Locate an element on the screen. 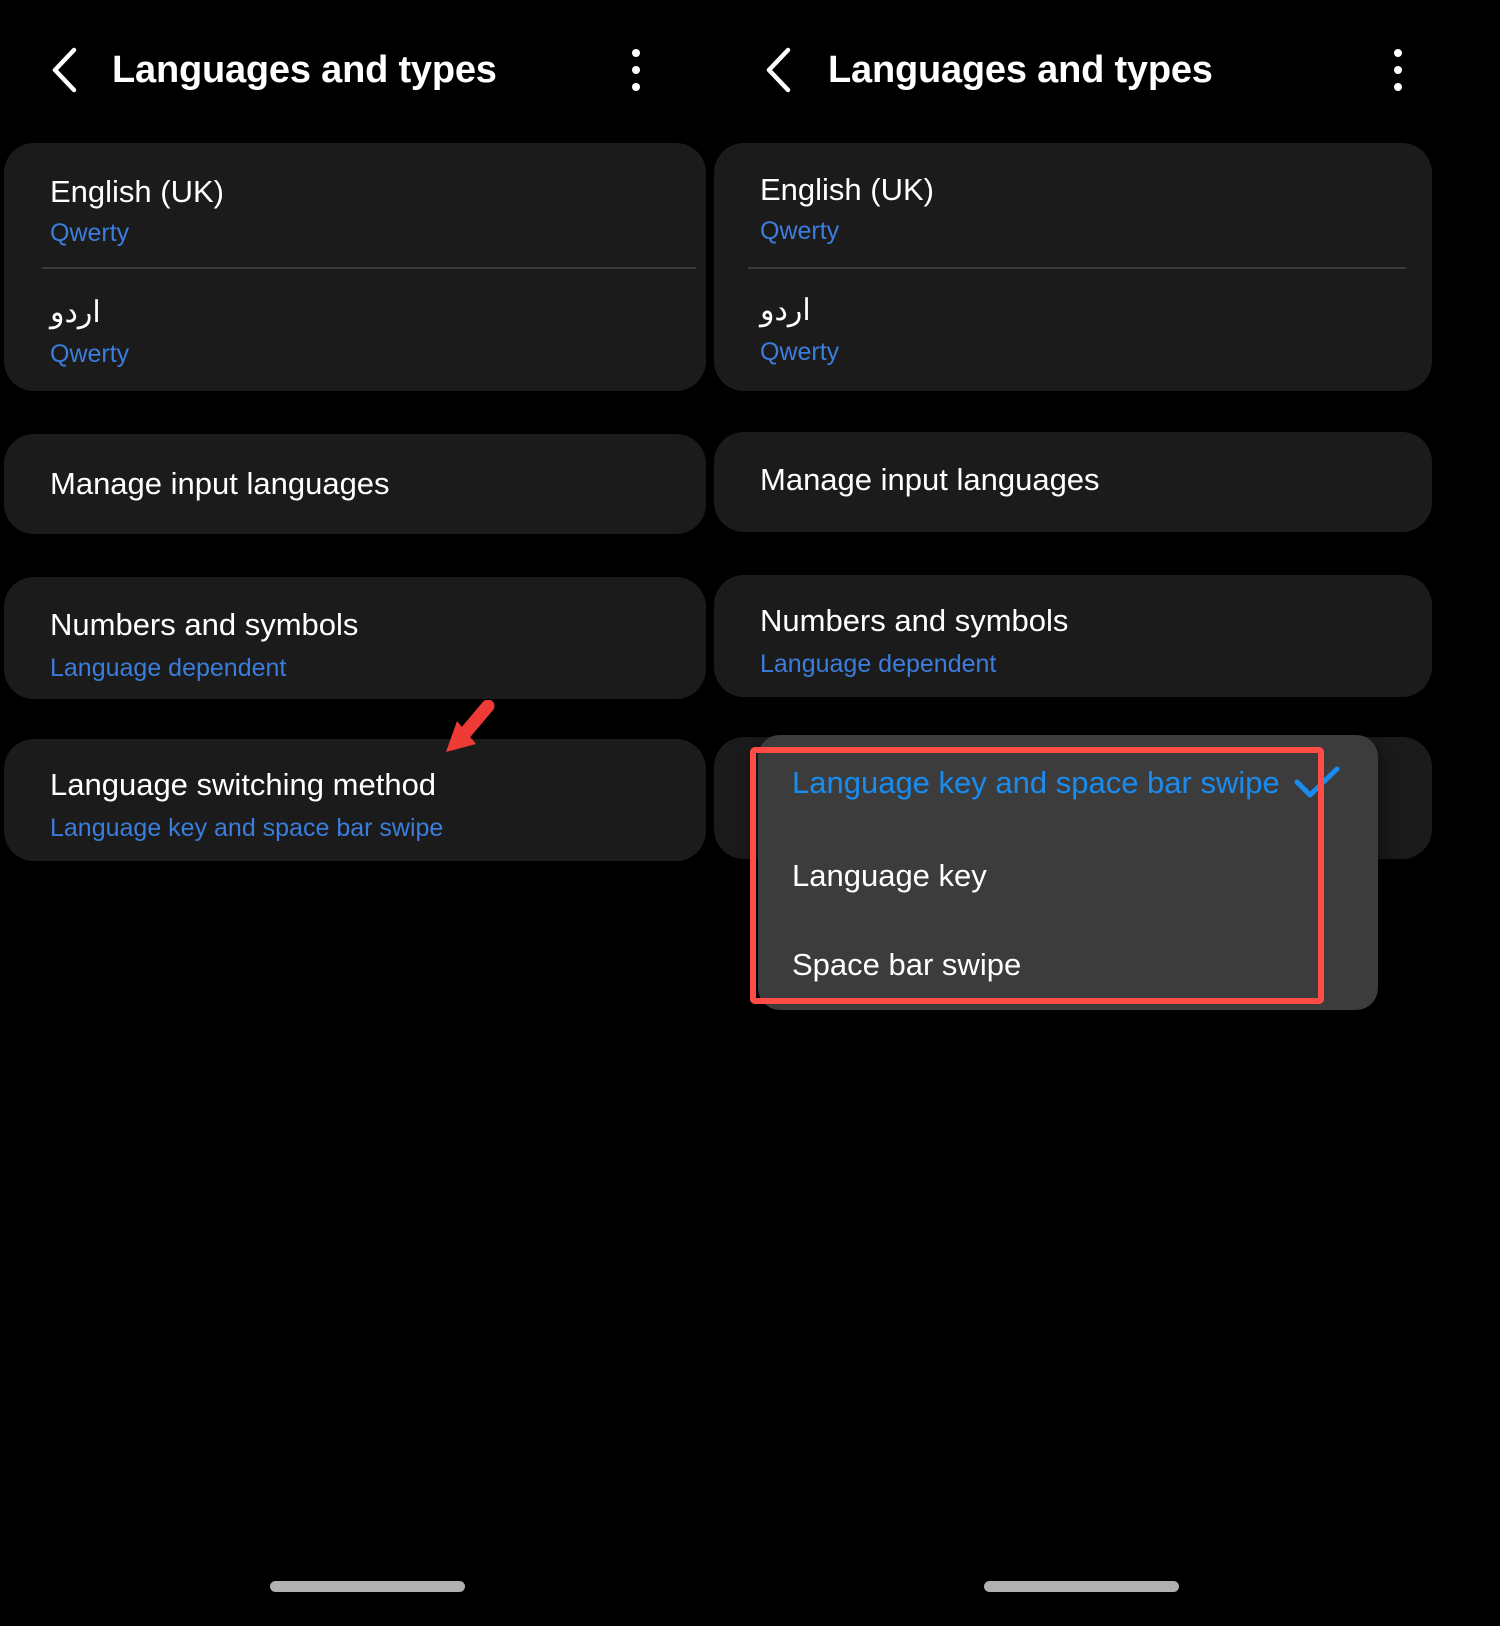 The image size is (1500, 1626). app-bar-left: Languages and types is located at coordinates (355, 70).